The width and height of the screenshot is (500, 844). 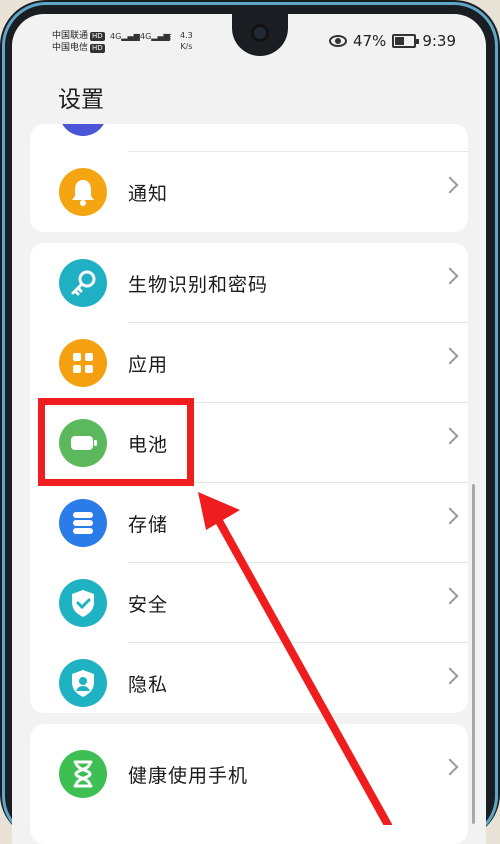 What do you see at coordinates (116, 36) in the screenshot?
I see `network-type-1: 4G` at bounding box center [116, 36].